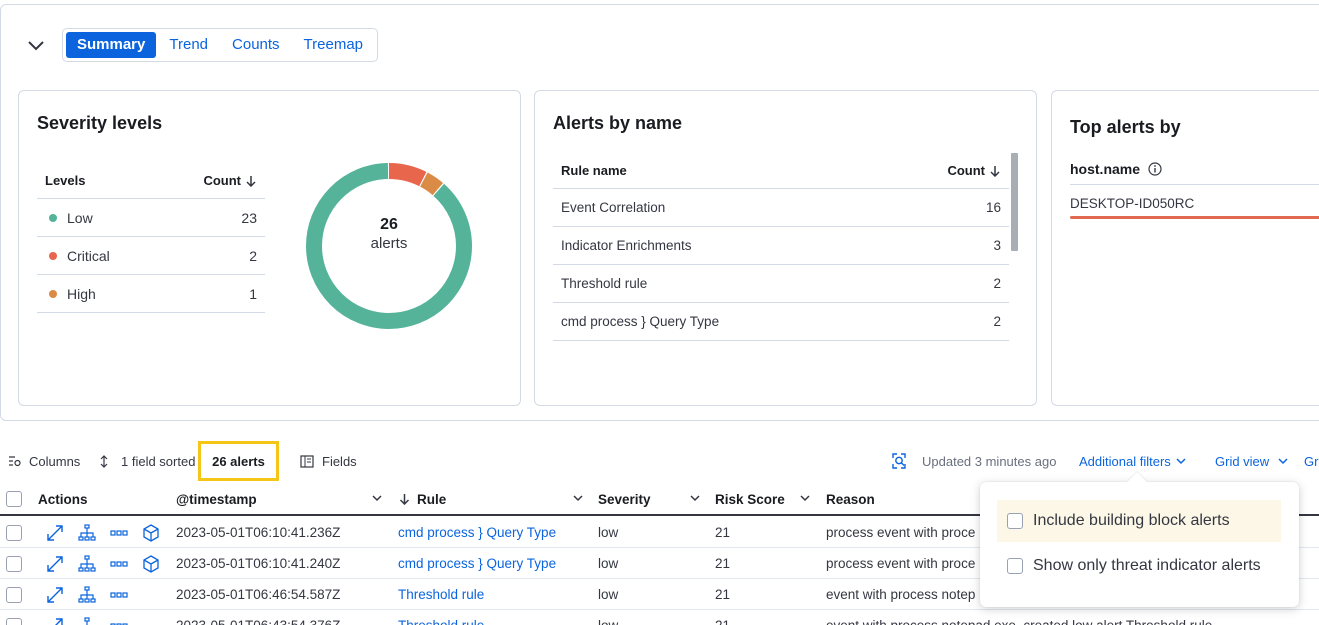  I want to click on severity-label: Low, so click(80, 217).